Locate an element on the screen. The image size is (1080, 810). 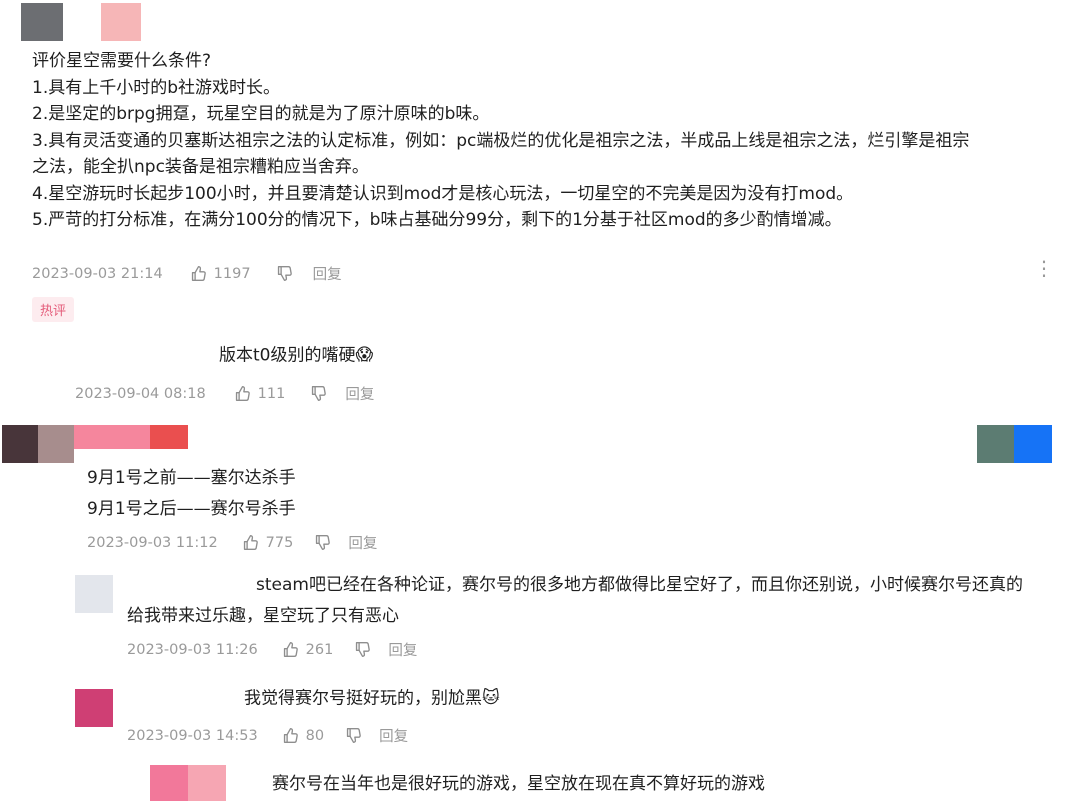
comment-line: 之法，能全扒npc装备是祖宗糟粕应当舍弃。 is located at coordinates (200, 167).